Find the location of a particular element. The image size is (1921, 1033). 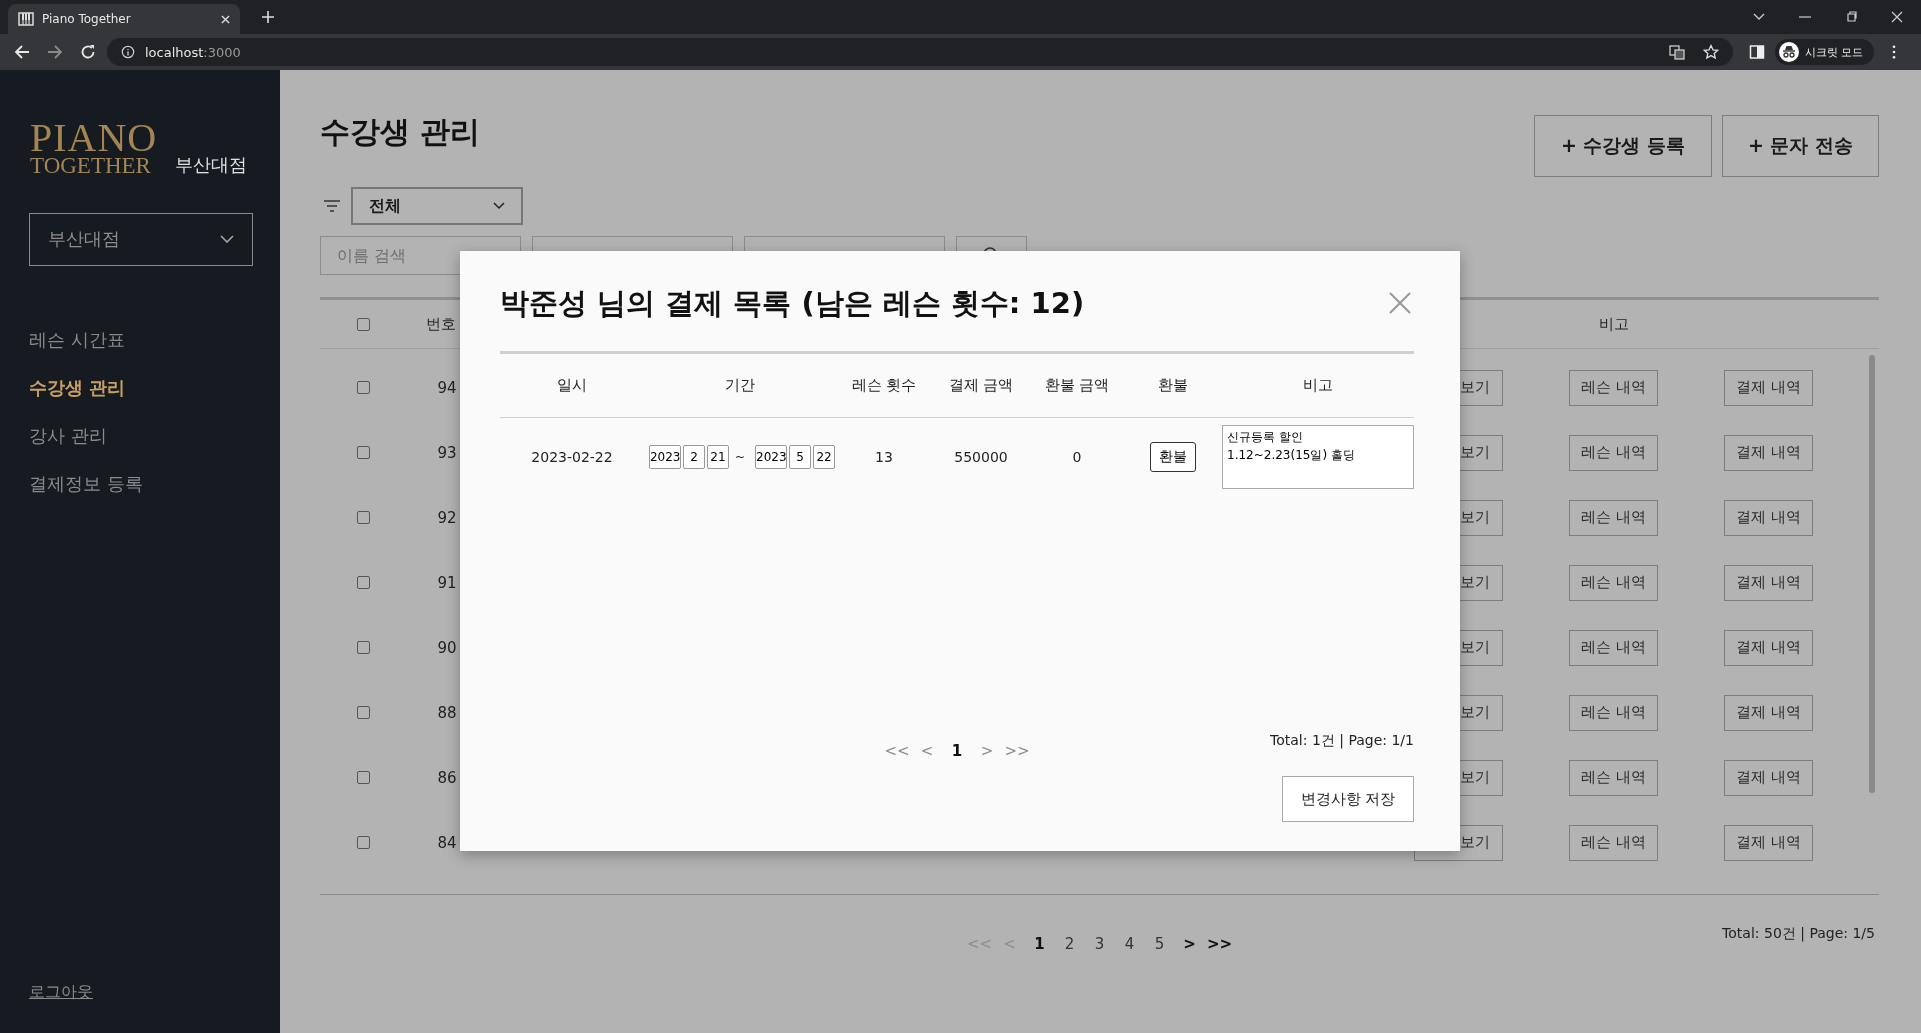

incognito-icon is located at coordinates (1789, 52).